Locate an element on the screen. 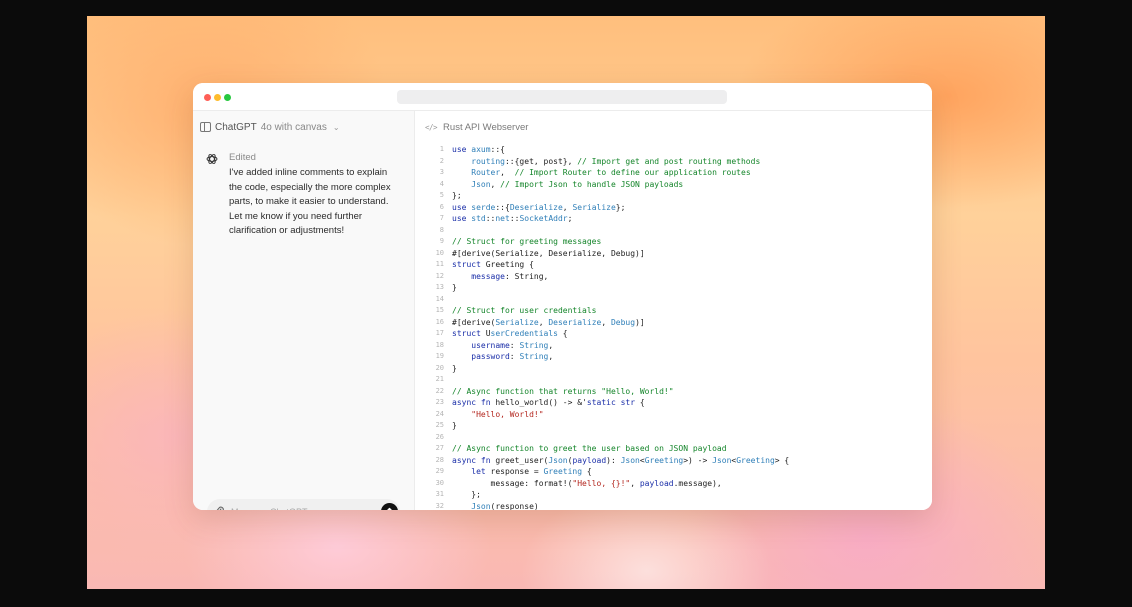 The height and width of the screenshot is (607, 1132). line-number: 10 is located at coordinates (439, 252).